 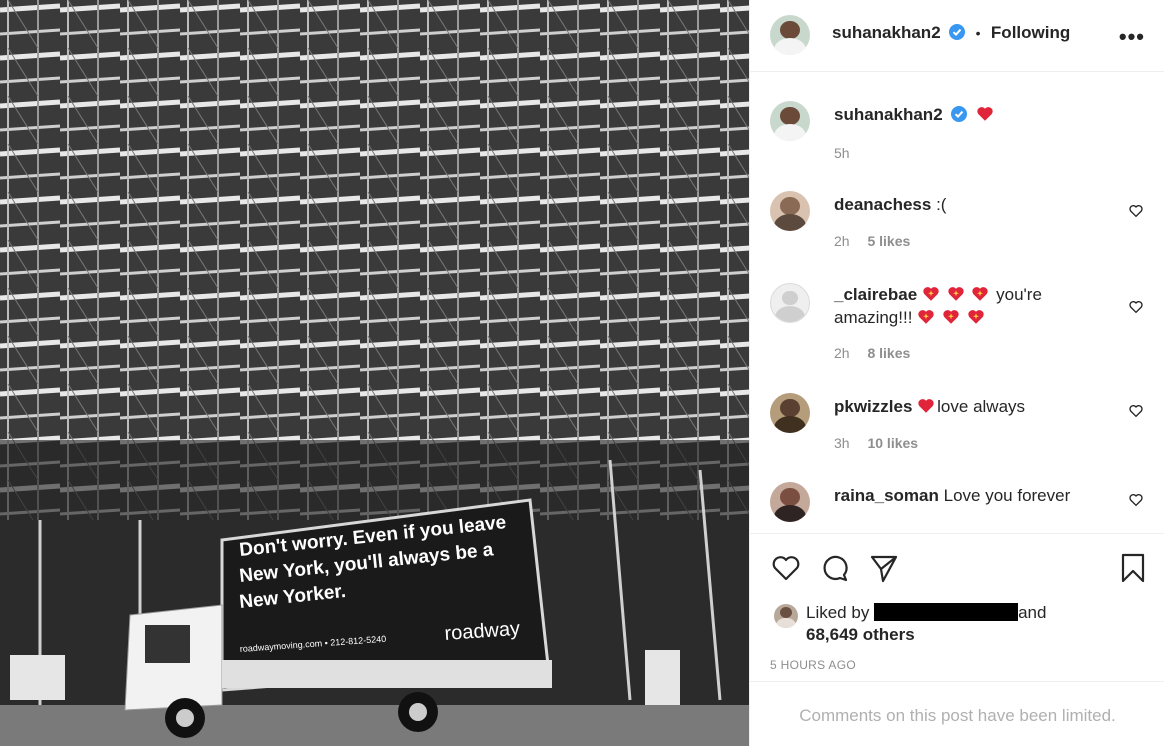 What do you see at coordinates (873, 406) in the screenshot?
I see `comment-username: pkwizzles` at bounding box center [873, 406].